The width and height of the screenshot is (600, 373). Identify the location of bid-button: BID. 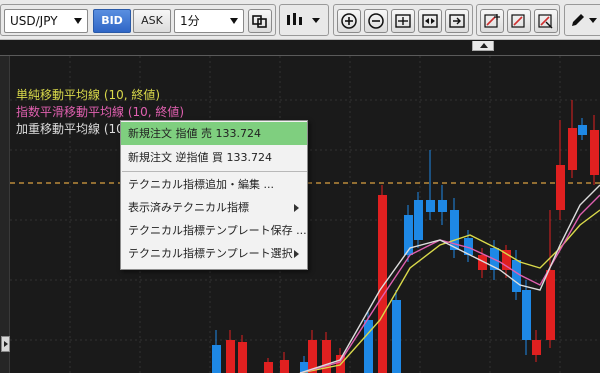
(112, 21).